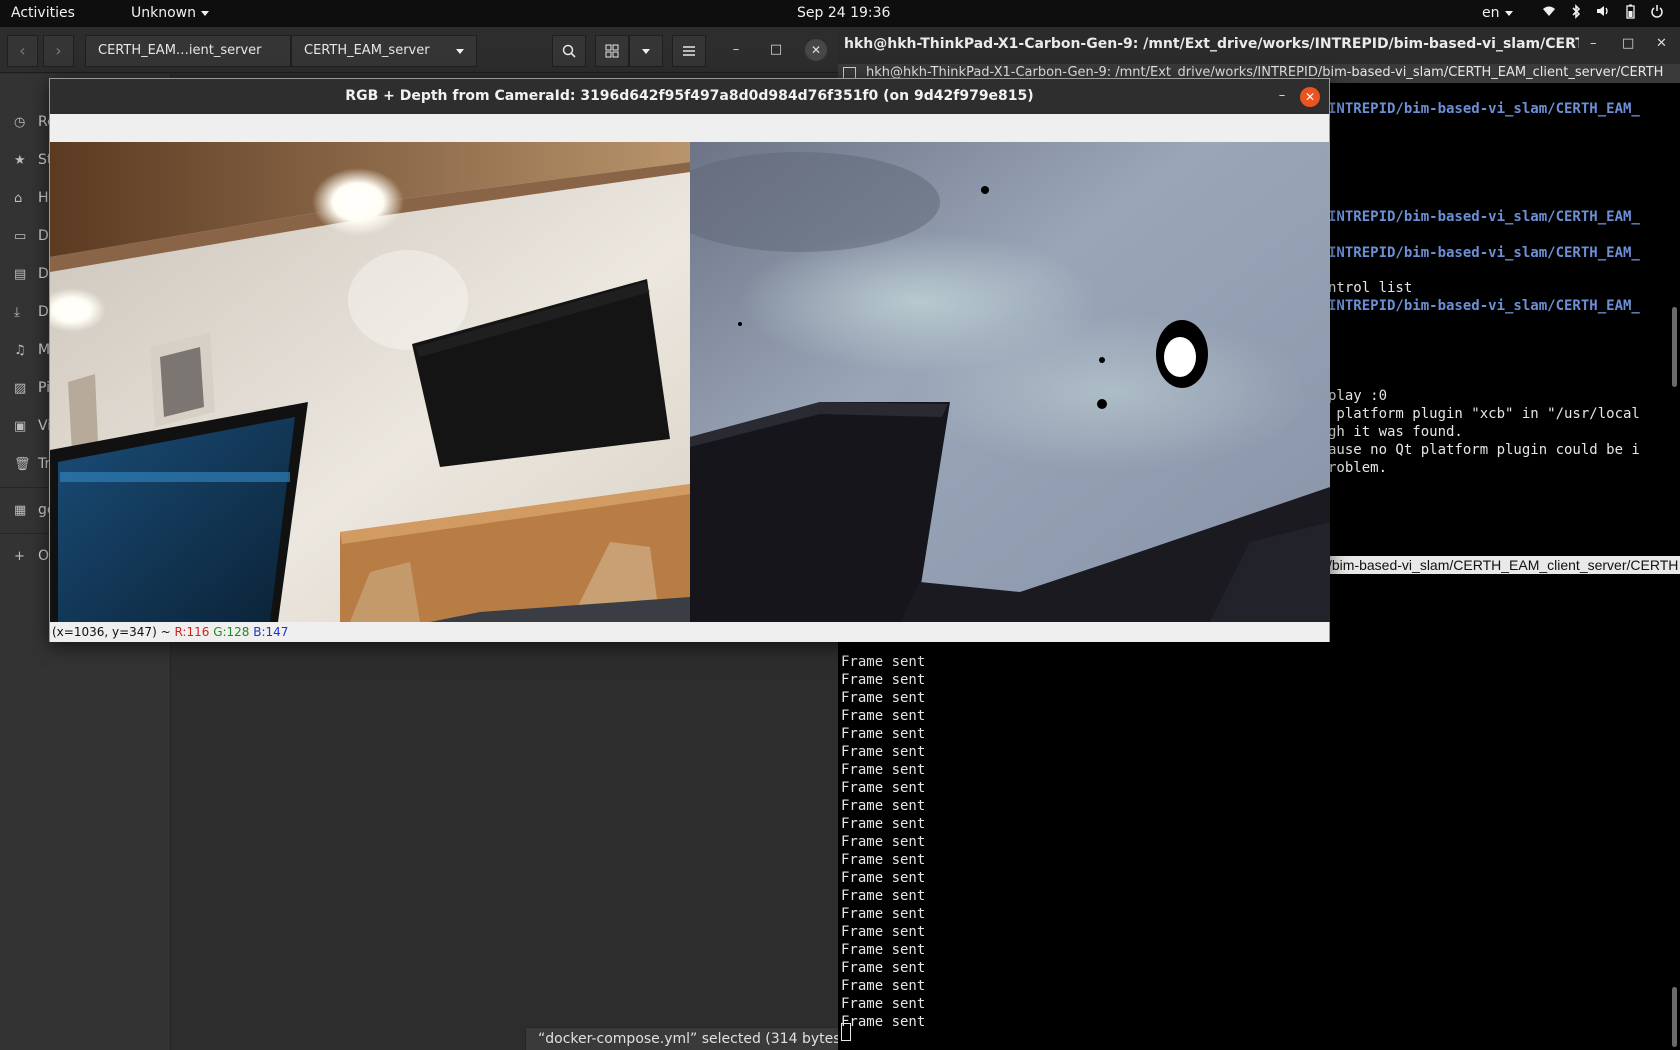 Image resolution: width=1680 pixels, height=1050 pixels. What do you see at coordinates (20, 122) in the screenshot?
I see `clock-icon: ◷` at bounding box center [20, 122].